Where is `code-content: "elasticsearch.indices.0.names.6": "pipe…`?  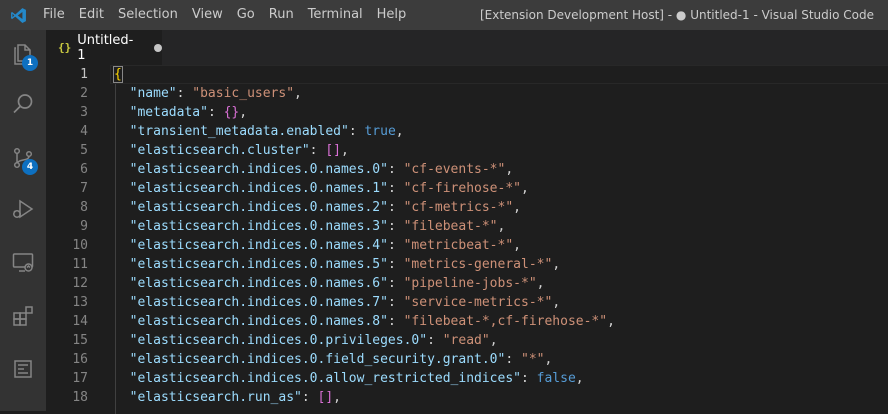
code-content: "elasticsearch.indices.0.names.6": "pipe… is located at coordinates (329, 283).